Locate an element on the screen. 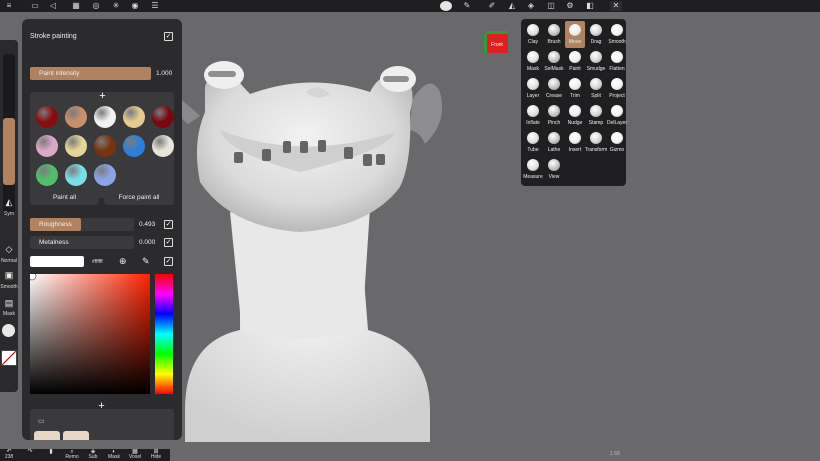 The width and height of the screenshot is (820, 461). bottom-item: ↶ 238 is located at coordinates (9, 454).